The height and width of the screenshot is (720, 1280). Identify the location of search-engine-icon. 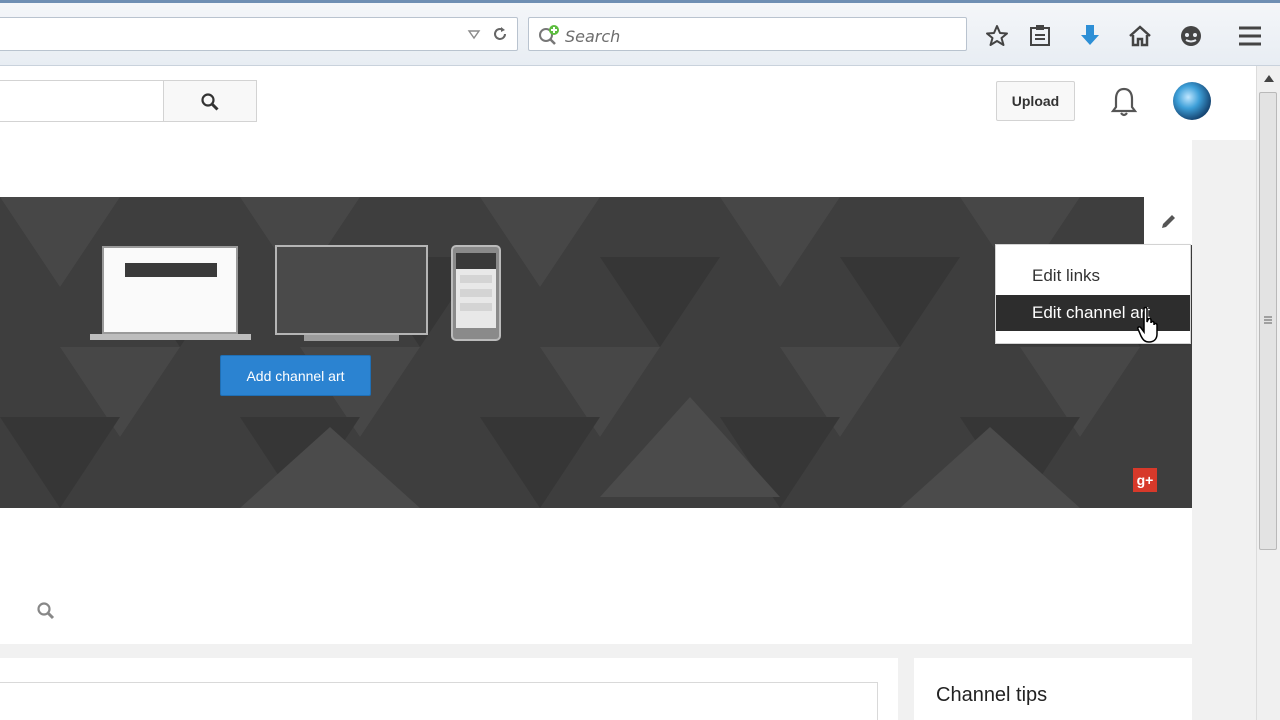
(549, 35).